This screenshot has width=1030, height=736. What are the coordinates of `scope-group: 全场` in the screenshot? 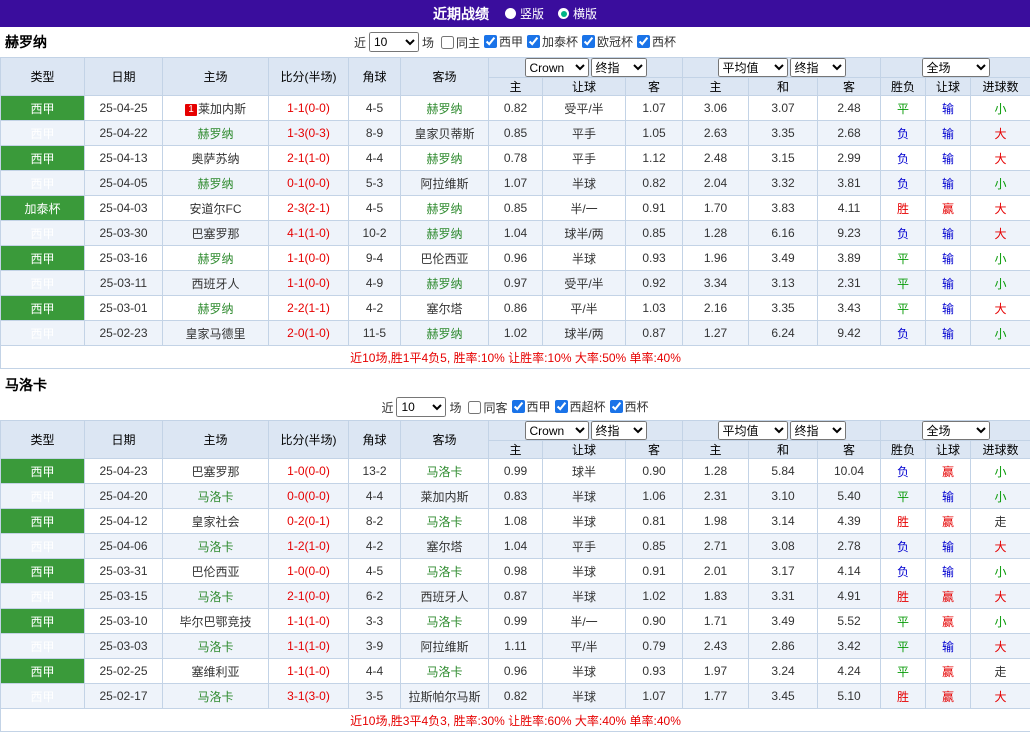 It's located at (955, 67).